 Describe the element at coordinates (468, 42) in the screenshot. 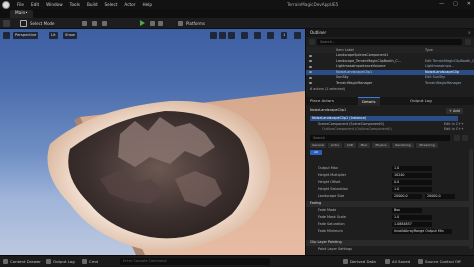

I see `outliner-settings-icon` at that location.